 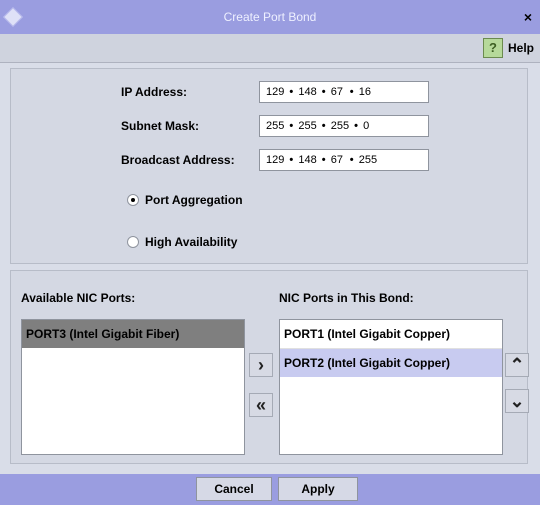 I want to click on chevron-up-icon: ⌃, so click(x=517, y=364).